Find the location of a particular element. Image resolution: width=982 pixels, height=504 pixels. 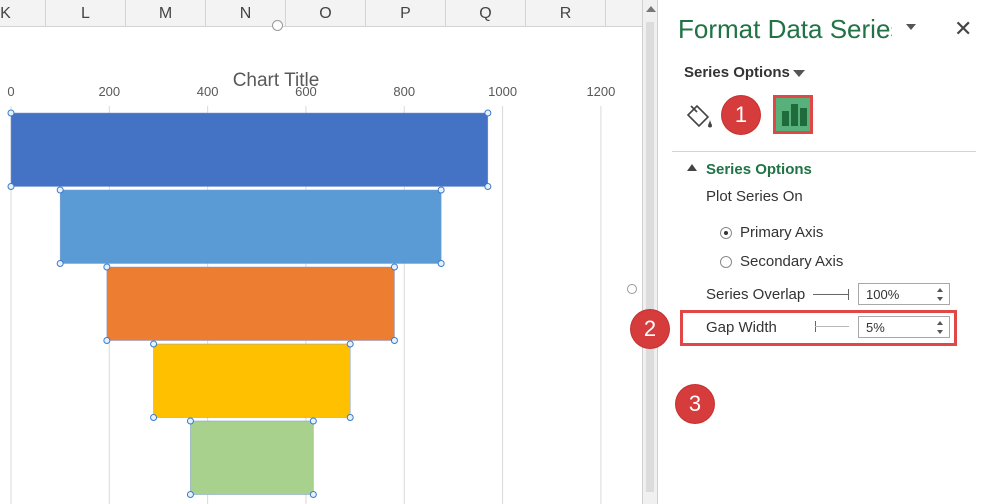

series-overlap-slider is located at coordinates (831, 294).